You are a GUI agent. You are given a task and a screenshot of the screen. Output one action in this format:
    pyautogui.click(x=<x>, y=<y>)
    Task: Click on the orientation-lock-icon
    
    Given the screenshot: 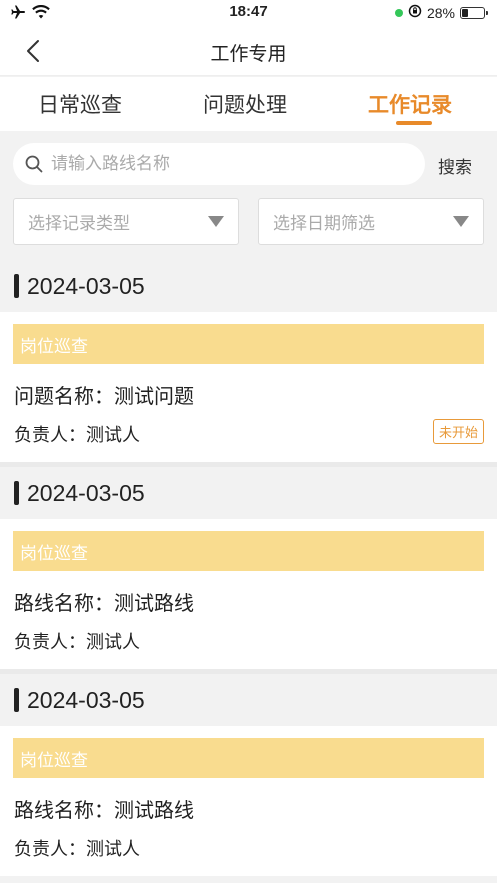 What is the action you would take?
    pyautogui.click(x=415, y=12)
    